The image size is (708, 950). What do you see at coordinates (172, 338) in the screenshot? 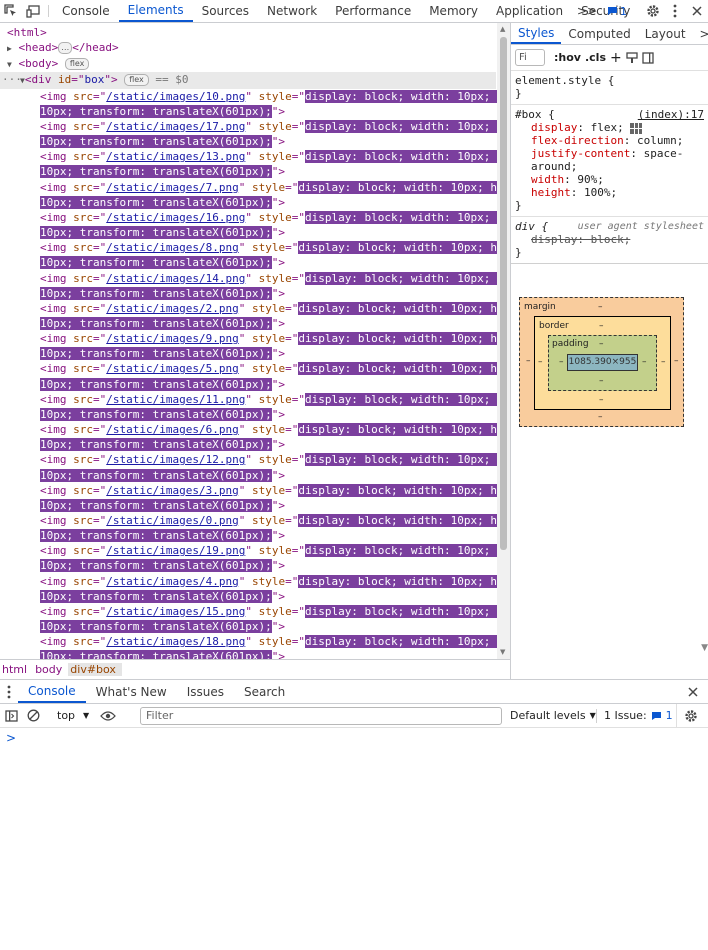
I see `img-src-link: /static/images/9.png` at bounding box center [172, 338].